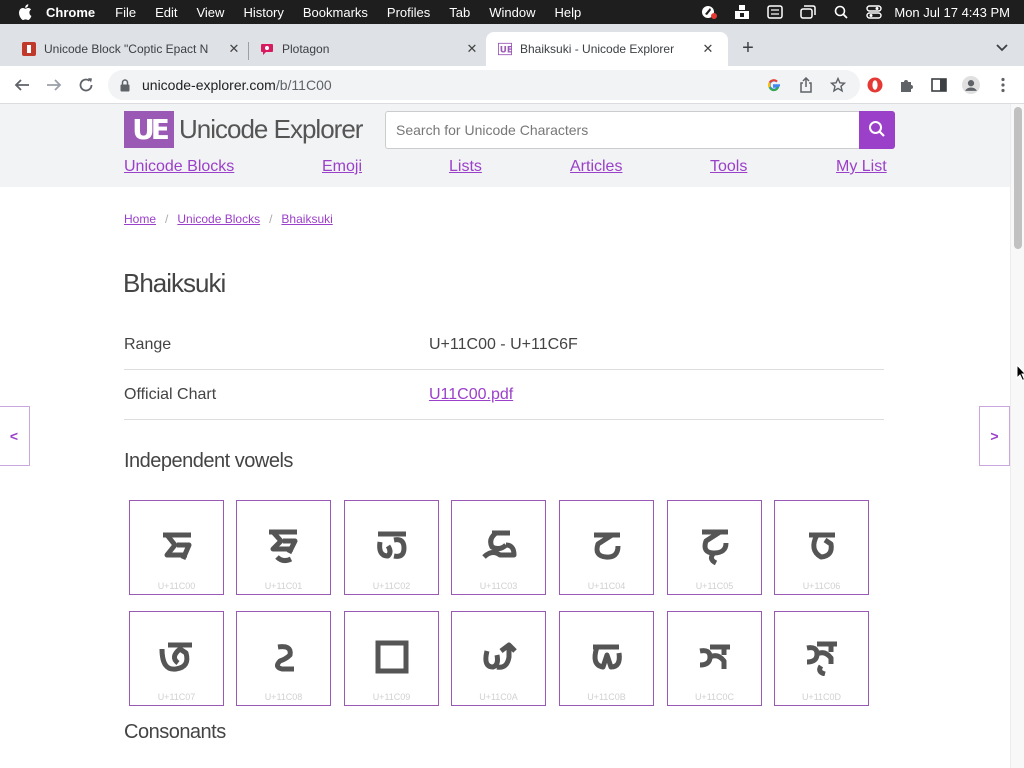 Image resolution: width=1024 pixels, height=768 pixels. I want to click on site-logo: UE Unicode Explorer, so click(243, 129).